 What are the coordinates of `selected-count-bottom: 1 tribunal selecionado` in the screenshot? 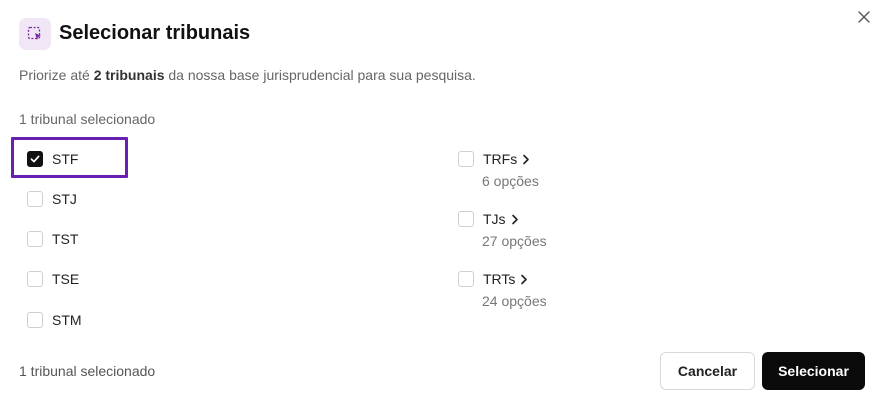 It's located at (87, 371).